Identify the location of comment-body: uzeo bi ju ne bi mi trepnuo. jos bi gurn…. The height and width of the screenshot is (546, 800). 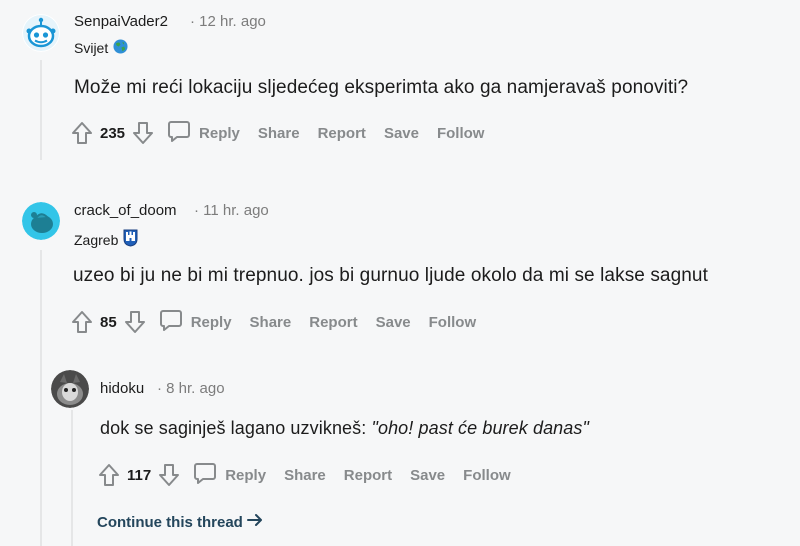
(390, 275).